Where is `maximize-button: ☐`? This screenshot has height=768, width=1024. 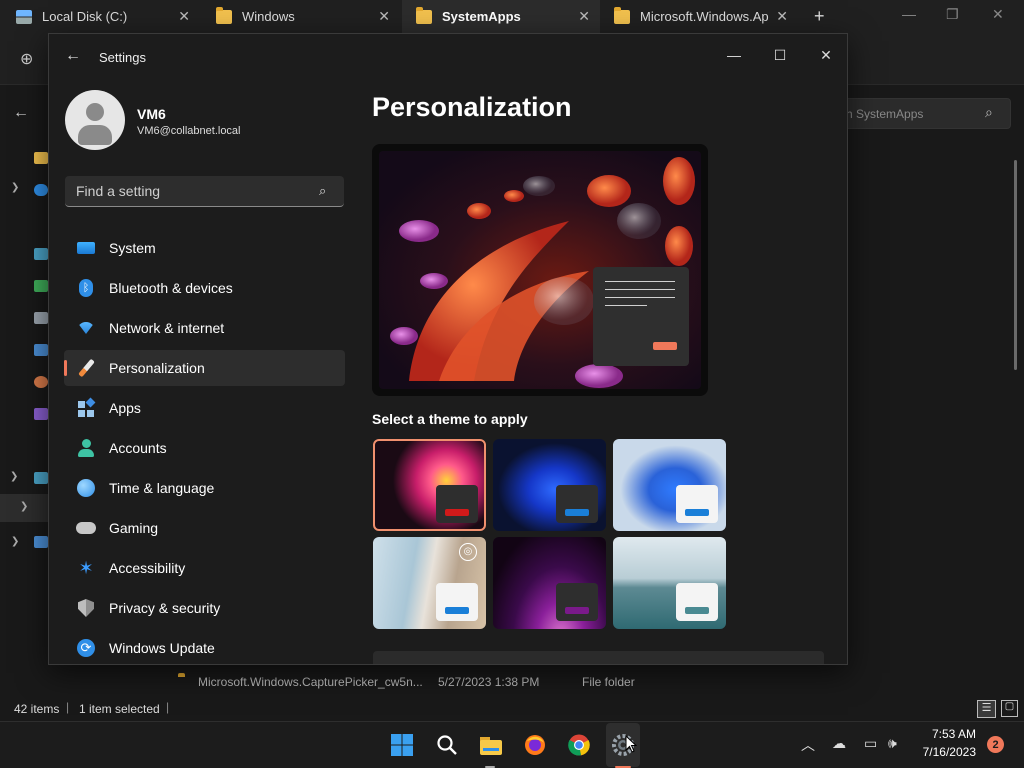 maximize-button: ☐ is located at coordinates (780, 55).